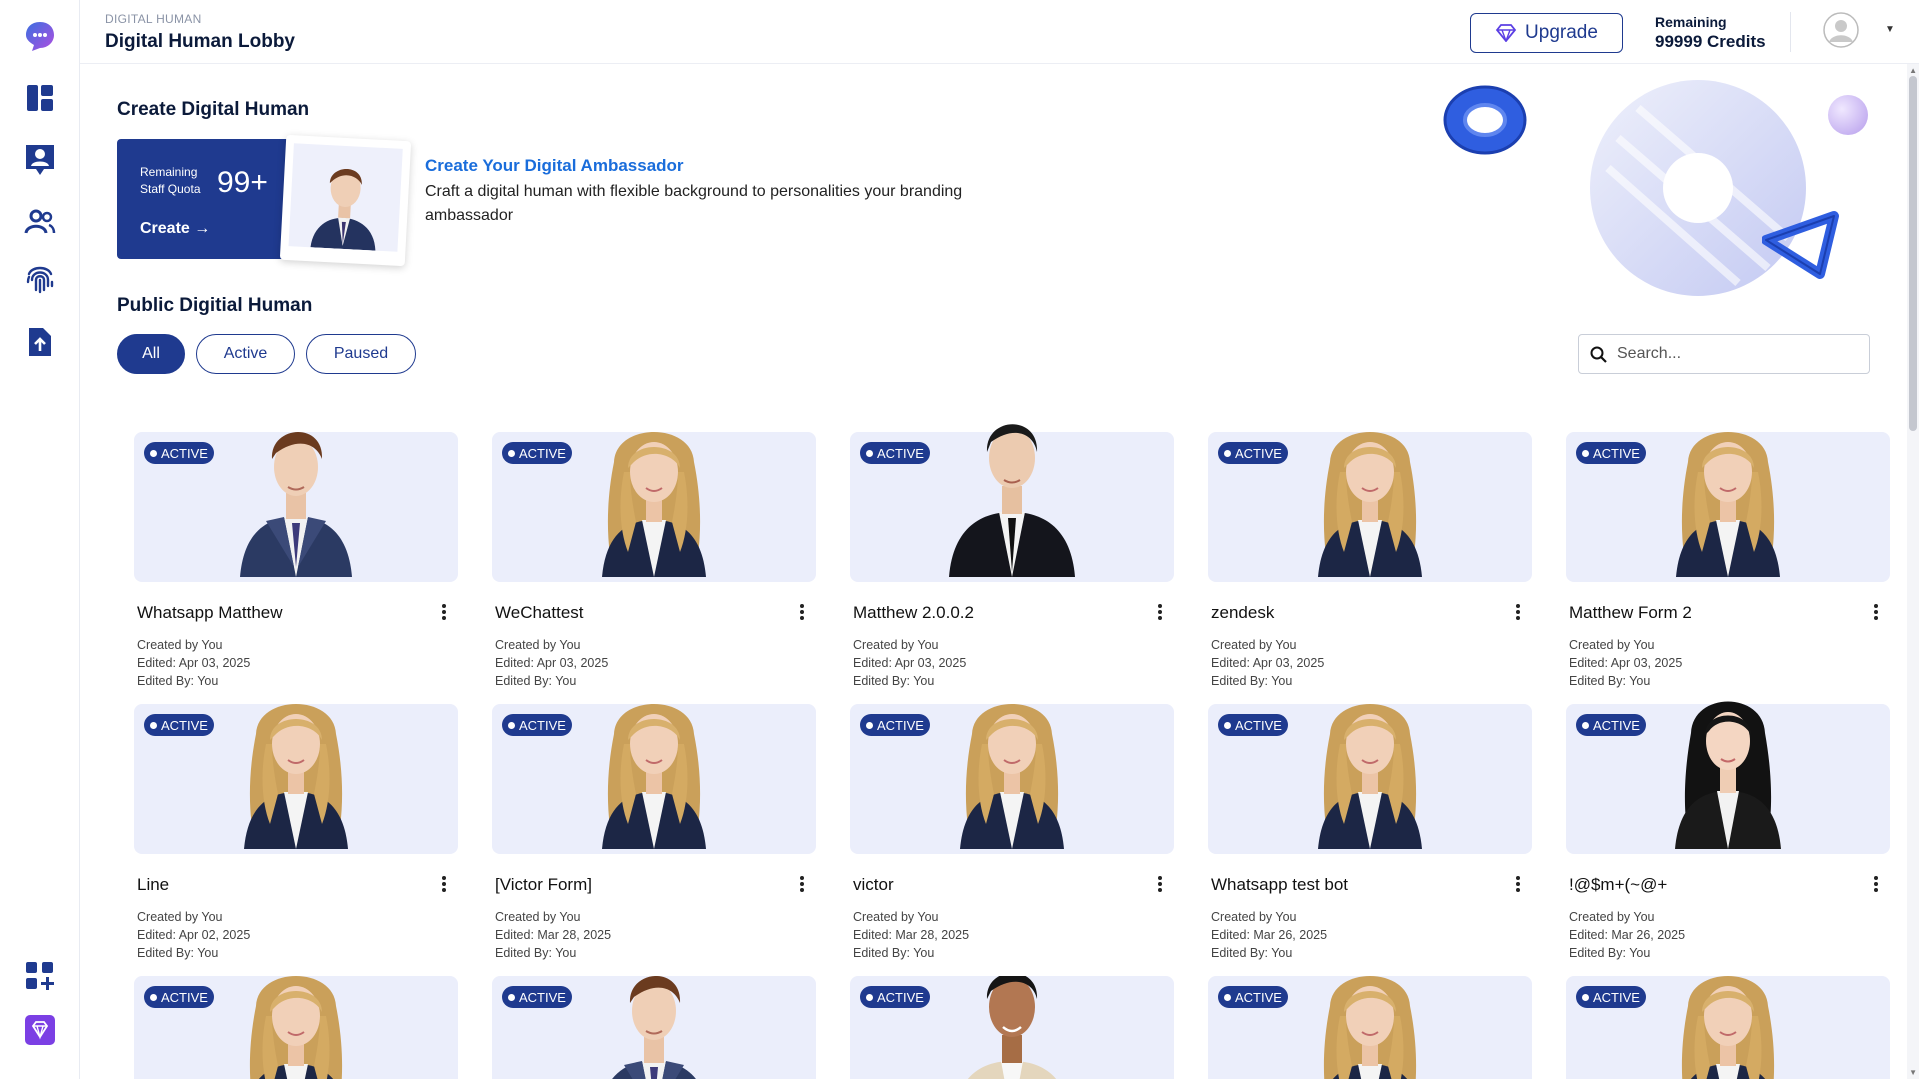 The image size is (1919, 1079). I want to click on avatar-young-man, so click(296, 489).